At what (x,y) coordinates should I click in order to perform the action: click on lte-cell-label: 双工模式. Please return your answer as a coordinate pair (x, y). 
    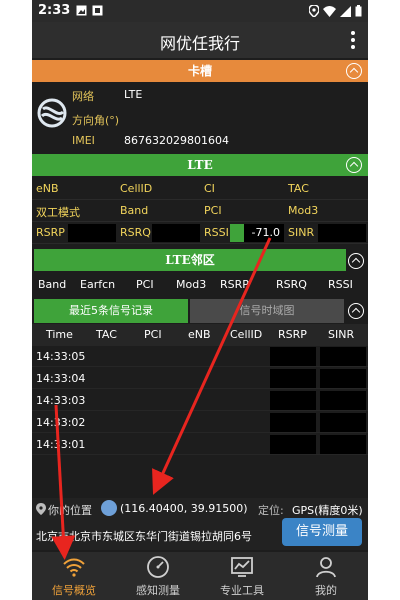
    Looking at the image, I should click on (58, 212).